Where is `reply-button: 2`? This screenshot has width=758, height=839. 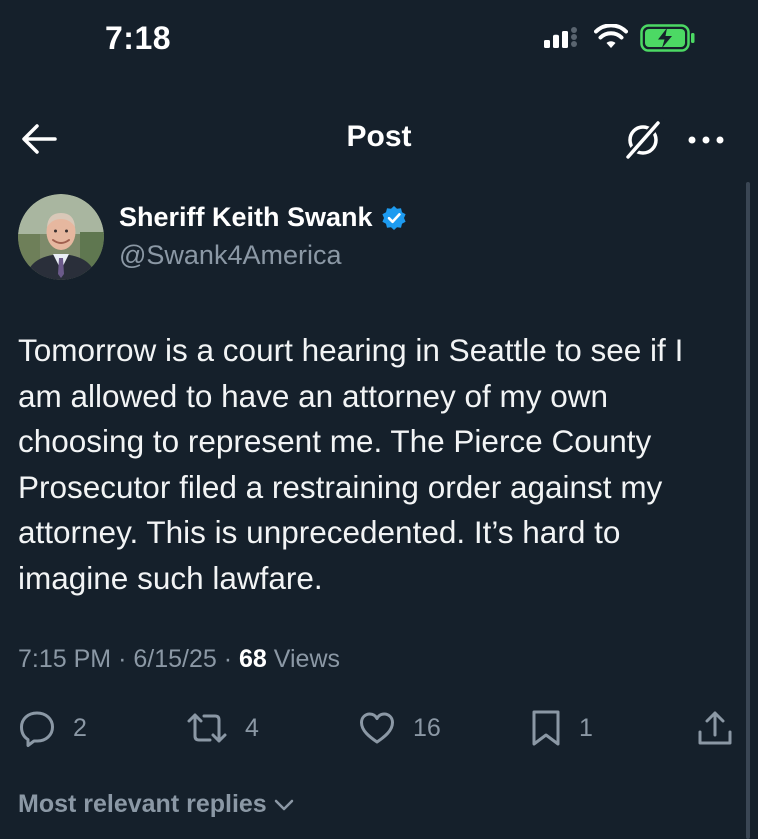
reply-button: 2 is located at coordinates (52, 728).